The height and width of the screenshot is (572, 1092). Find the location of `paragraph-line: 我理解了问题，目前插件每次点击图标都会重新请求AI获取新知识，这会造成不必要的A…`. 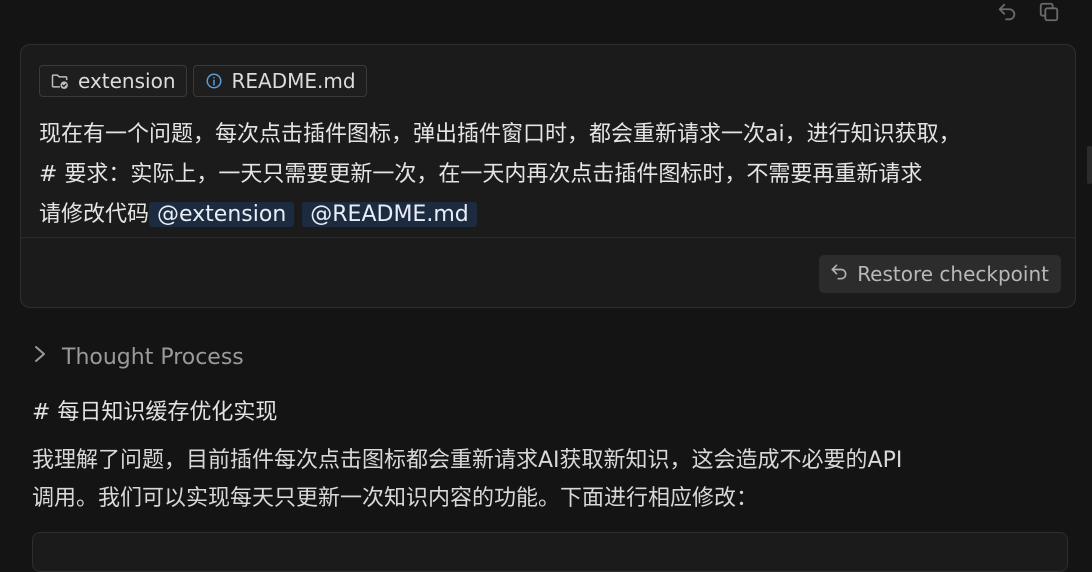

paragraph-line: 我理解了问题，目前插件每次点击图标都会重新请求AI获取新知识，这会造成不必要的A… is located at coordinates (467, 460).